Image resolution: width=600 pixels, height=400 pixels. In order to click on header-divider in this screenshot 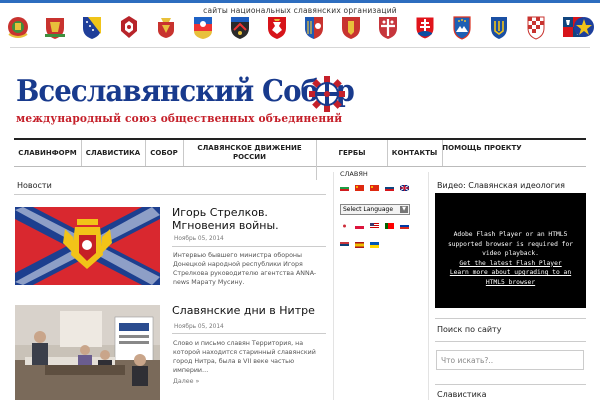, I will do `click(300, 47)`.